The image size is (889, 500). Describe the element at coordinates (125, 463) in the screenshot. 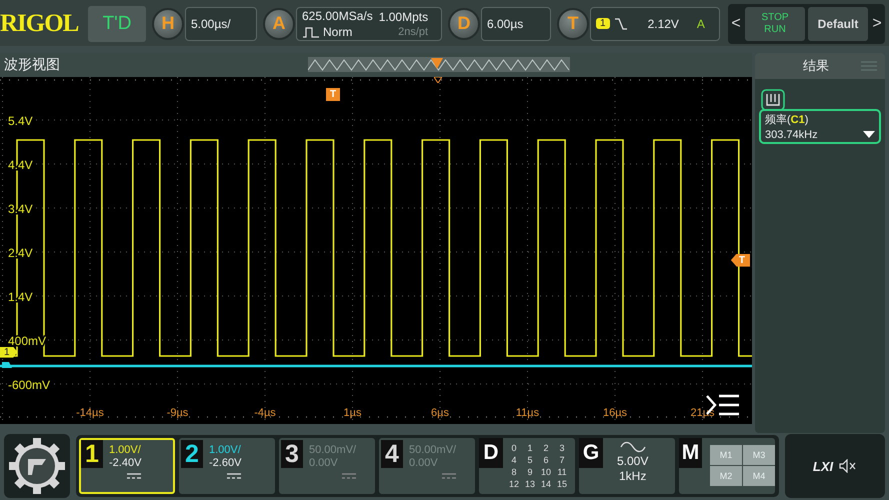

I see `channel-offset: -2.40V` at that location.